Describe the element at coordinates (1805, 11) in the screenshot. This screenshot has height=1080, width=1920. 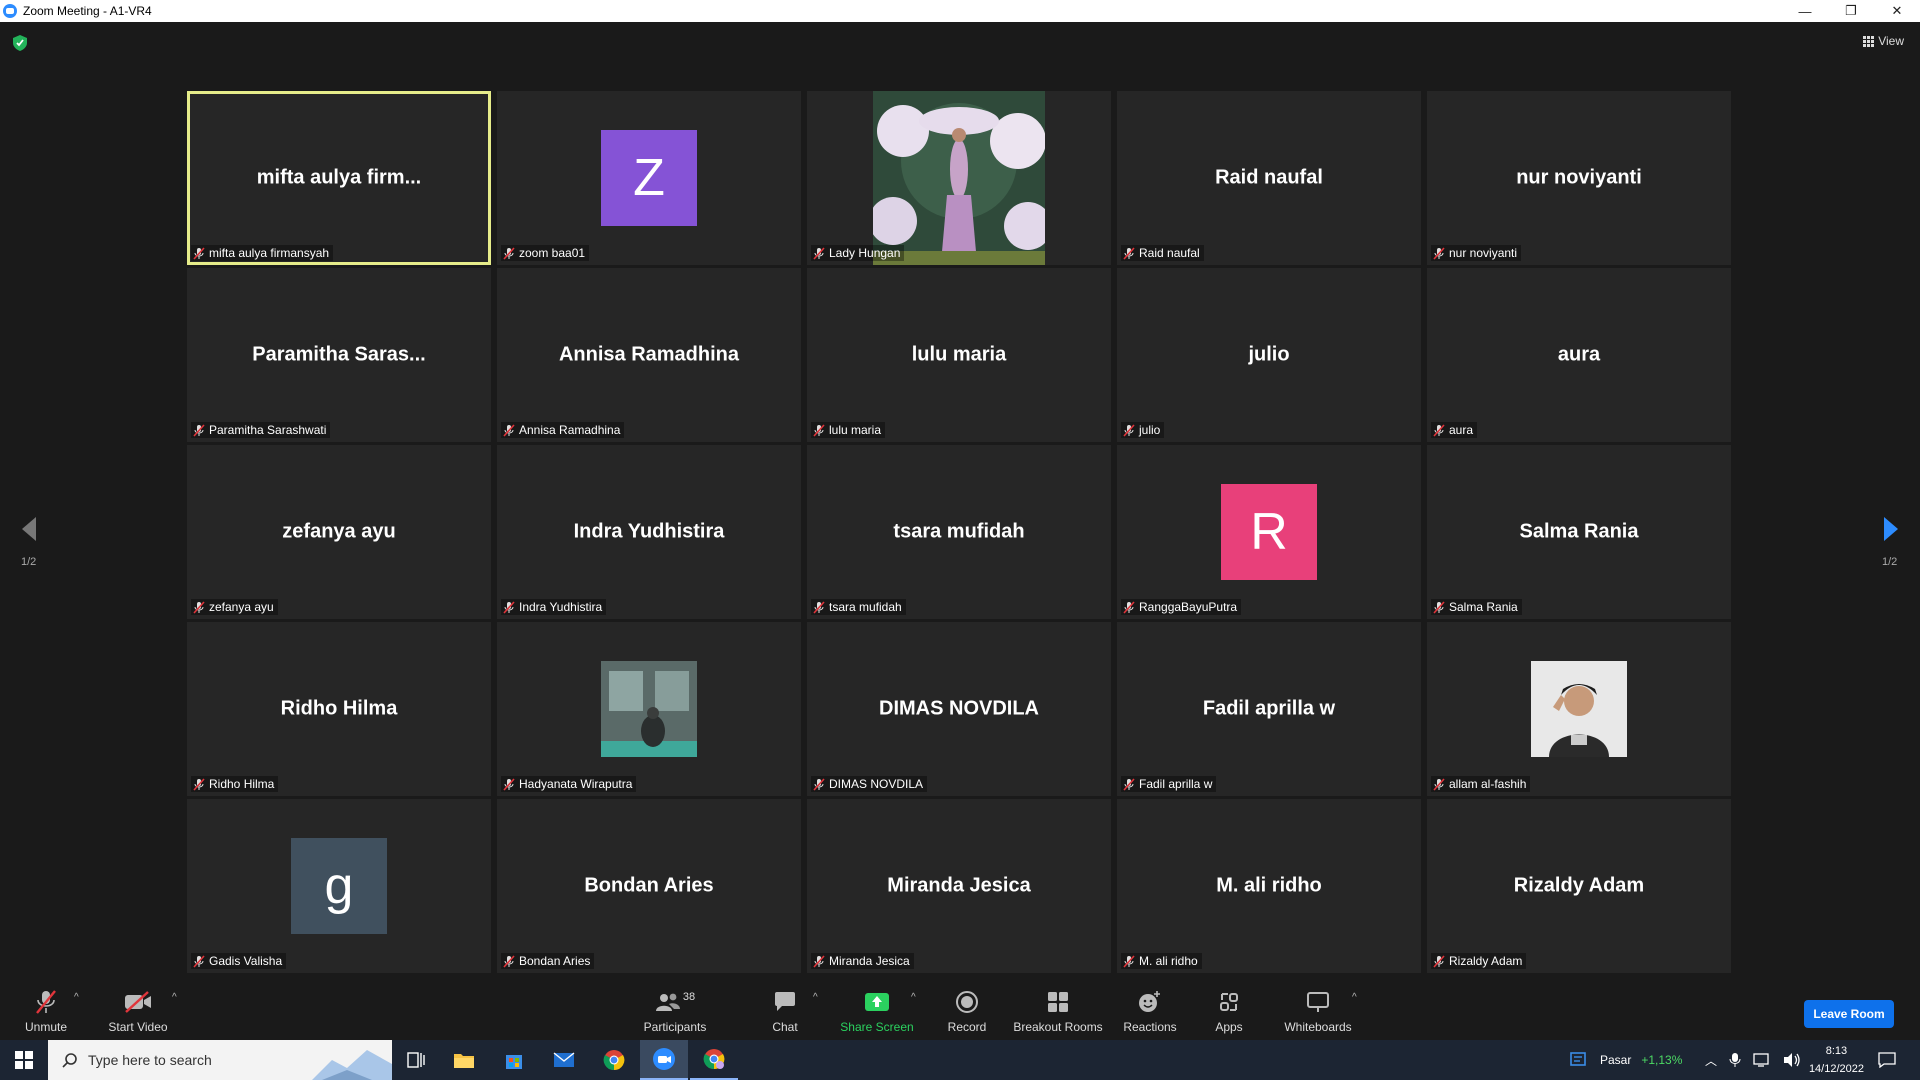
I see `minimize-button: —` at that location.